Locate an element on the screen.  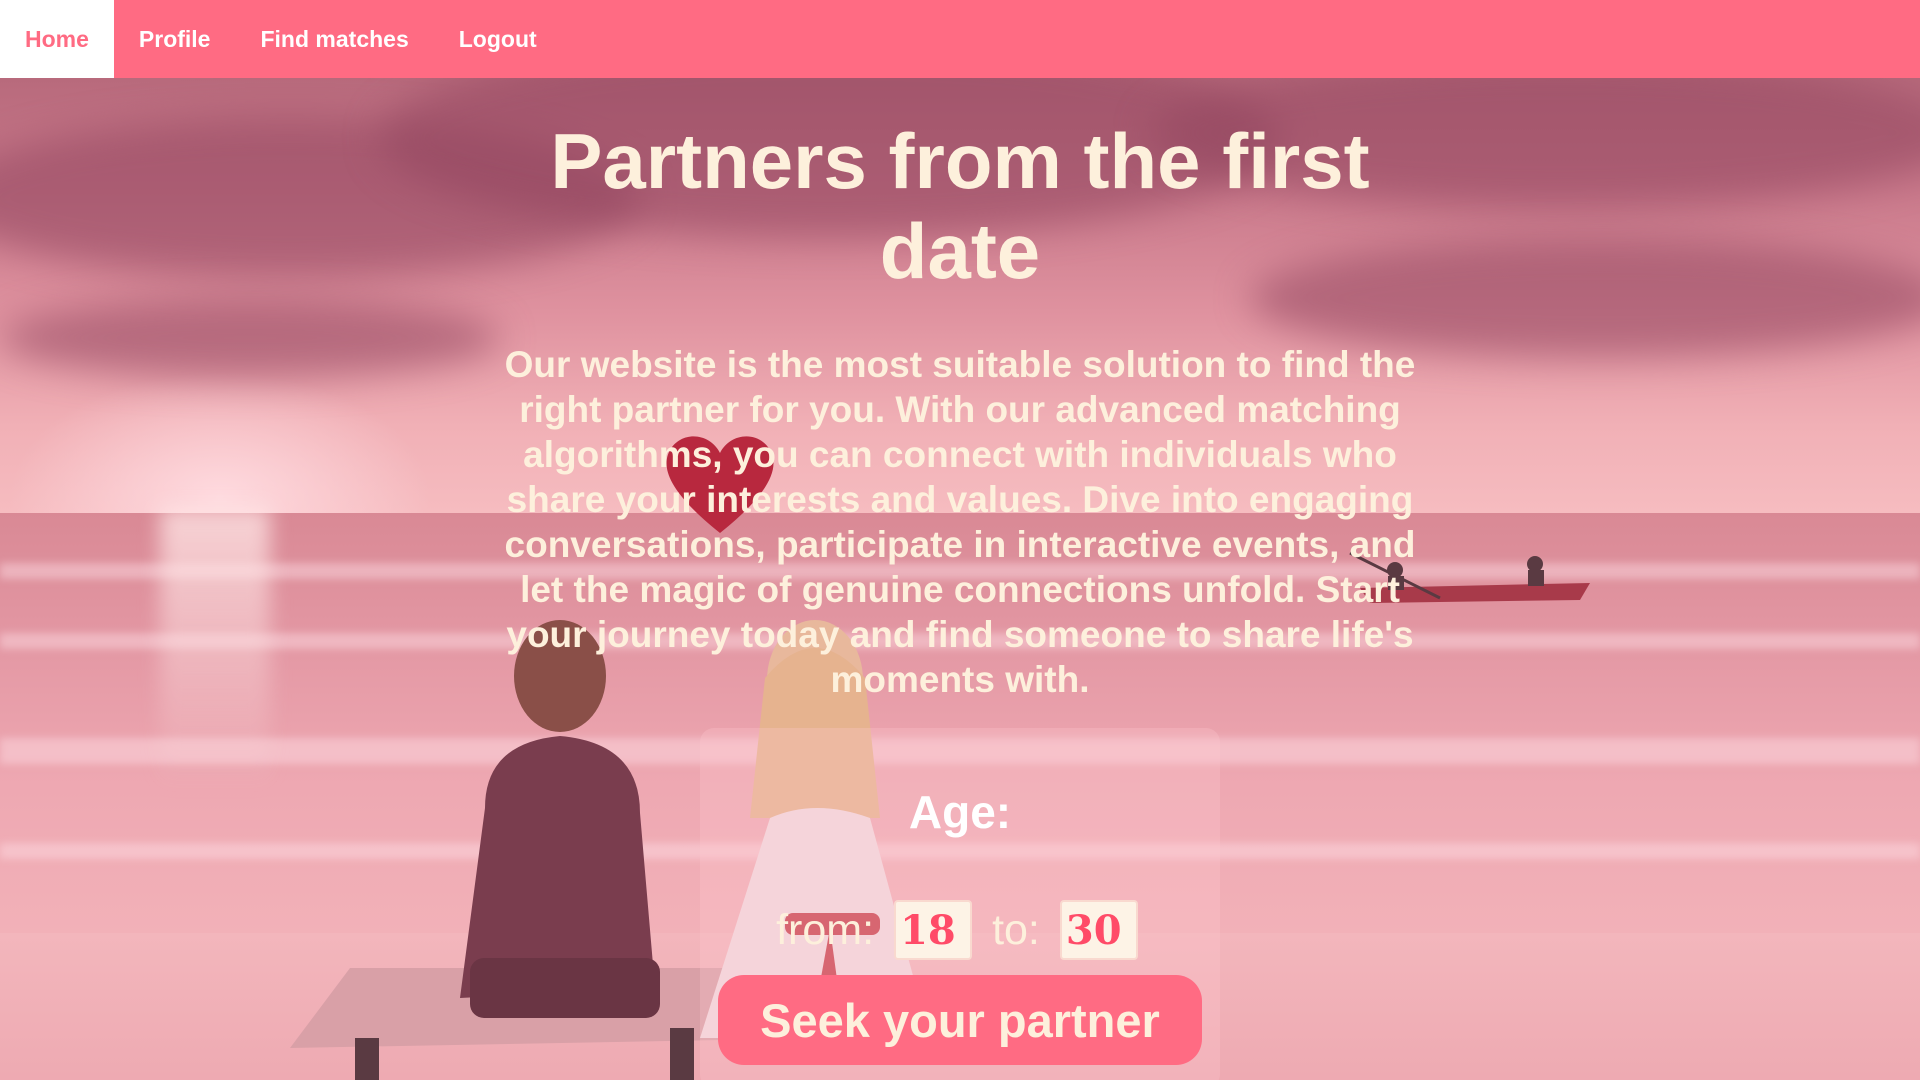
age-range-row: from: 18 to: 30 is located at coordinates (960, 930).